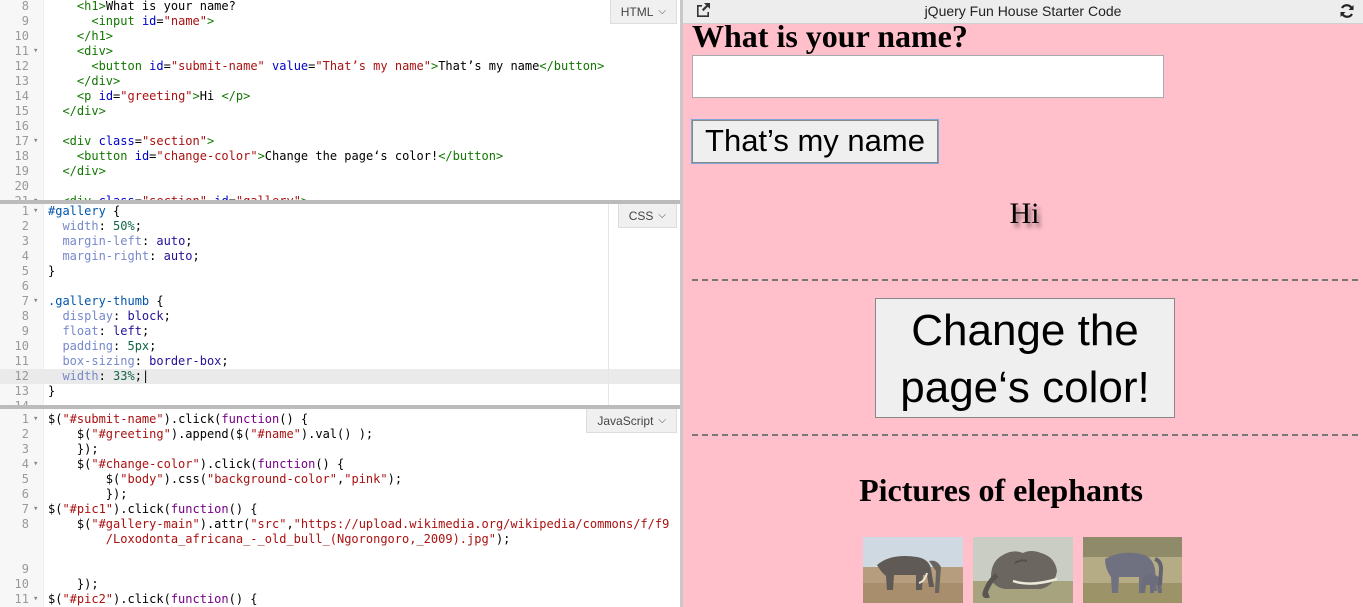  I want to click on code-line: 12 width: 33%;|, so click(340, 376).